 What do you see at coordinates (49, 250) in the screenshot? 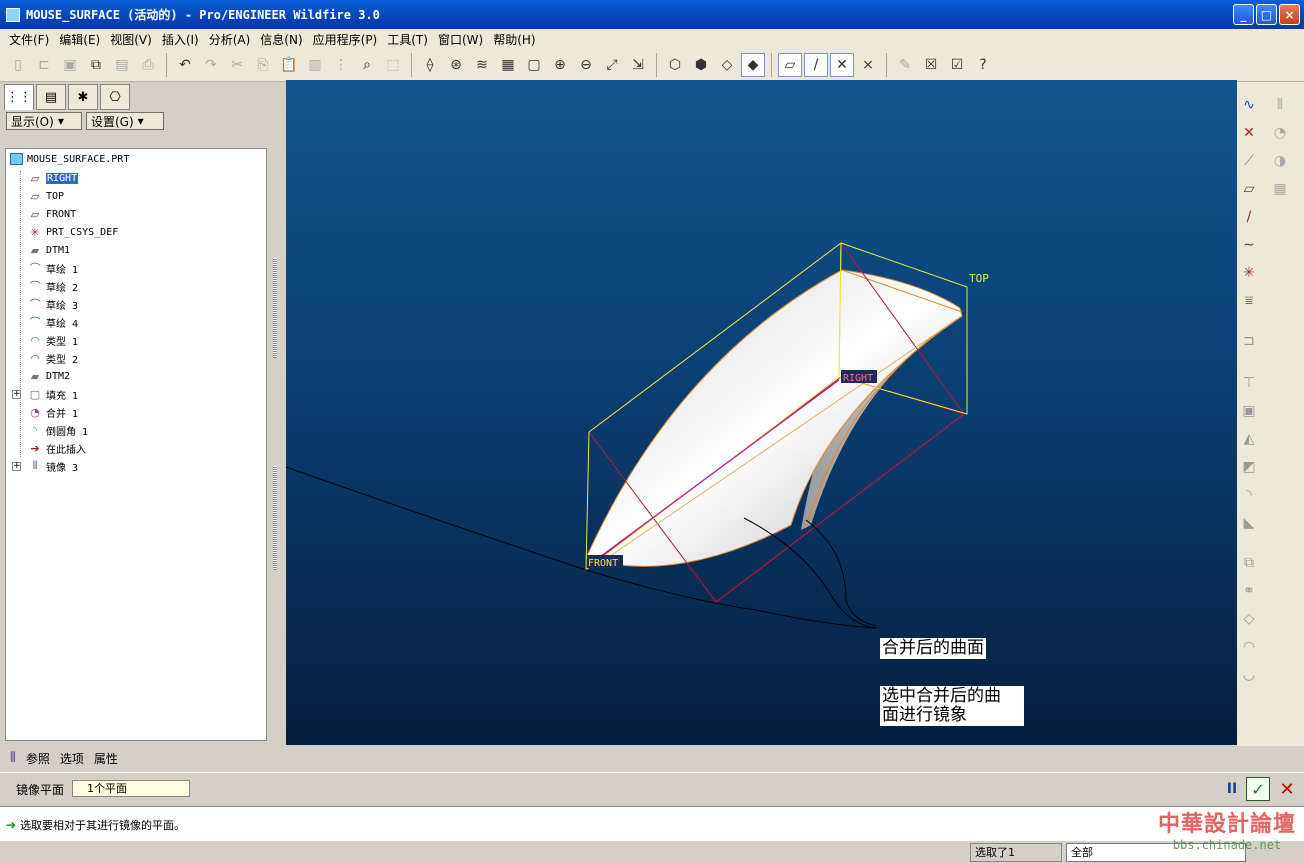
I see `tree-item-dtm1: ▰ DTM1` at bounding box center [49, 250].